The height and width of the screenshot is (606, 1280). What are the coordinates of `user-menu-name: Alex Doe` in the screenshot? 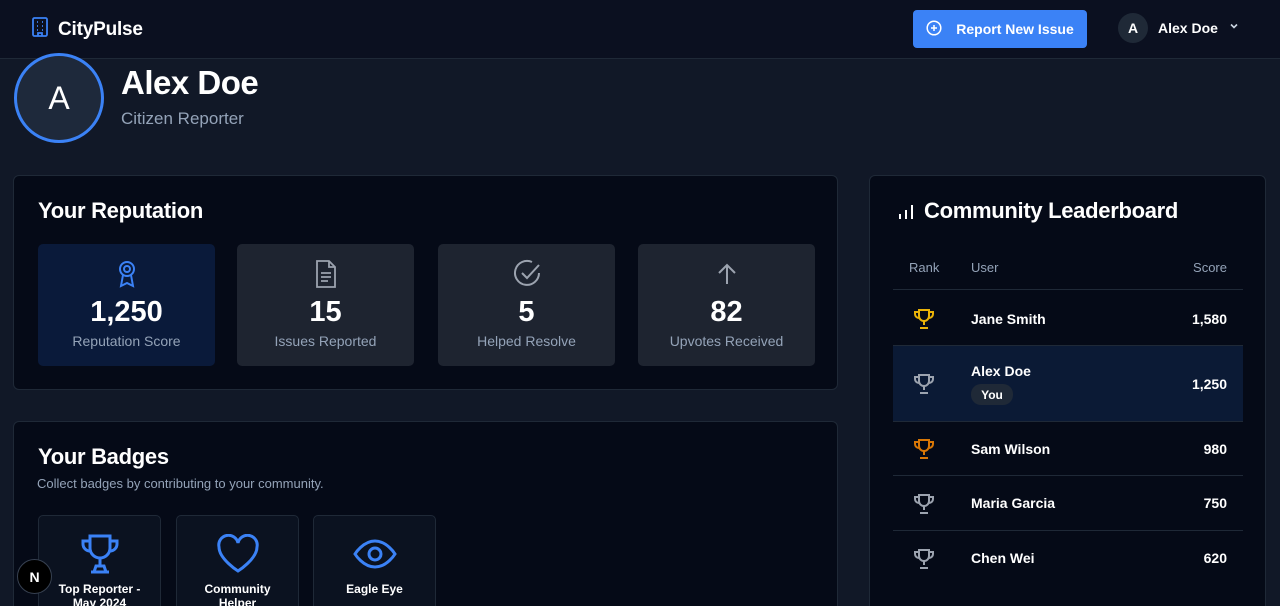 It's located at (1188, 28).